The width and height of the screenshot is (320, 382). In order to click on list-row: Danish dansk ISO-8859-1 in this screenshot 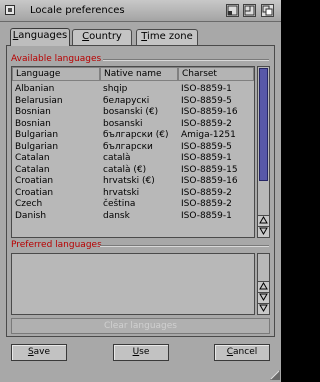, I will do `click(133, 216)`.